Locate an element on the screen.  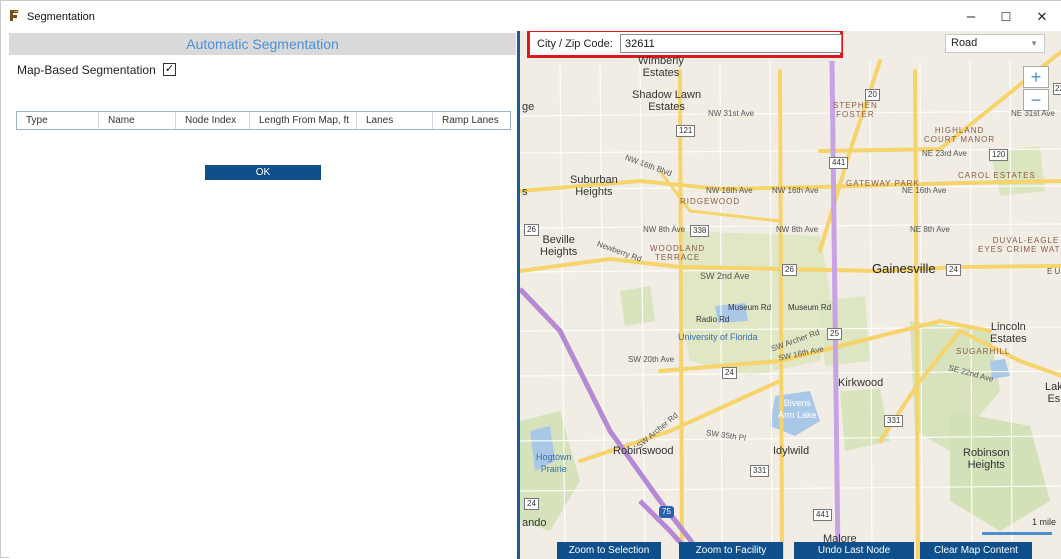
street-ne-23rd-ave: NE 23rd Ave is located at coordinates (944, 153).